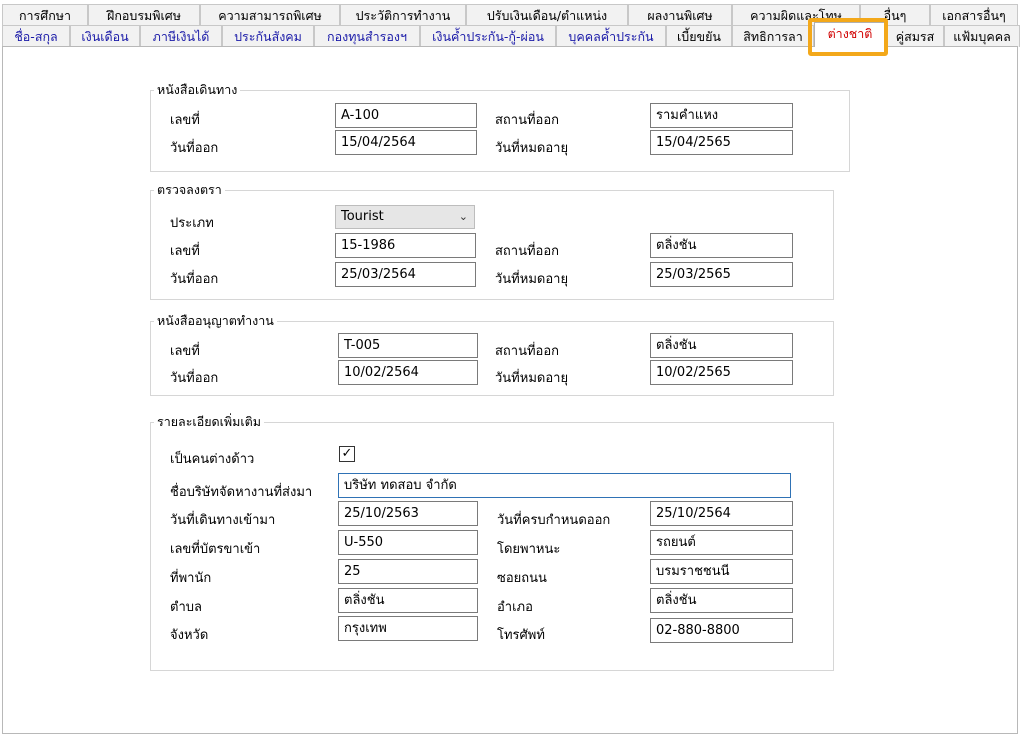  I want to click on tab-spouse: คู่สมรส, so click(915, 36).